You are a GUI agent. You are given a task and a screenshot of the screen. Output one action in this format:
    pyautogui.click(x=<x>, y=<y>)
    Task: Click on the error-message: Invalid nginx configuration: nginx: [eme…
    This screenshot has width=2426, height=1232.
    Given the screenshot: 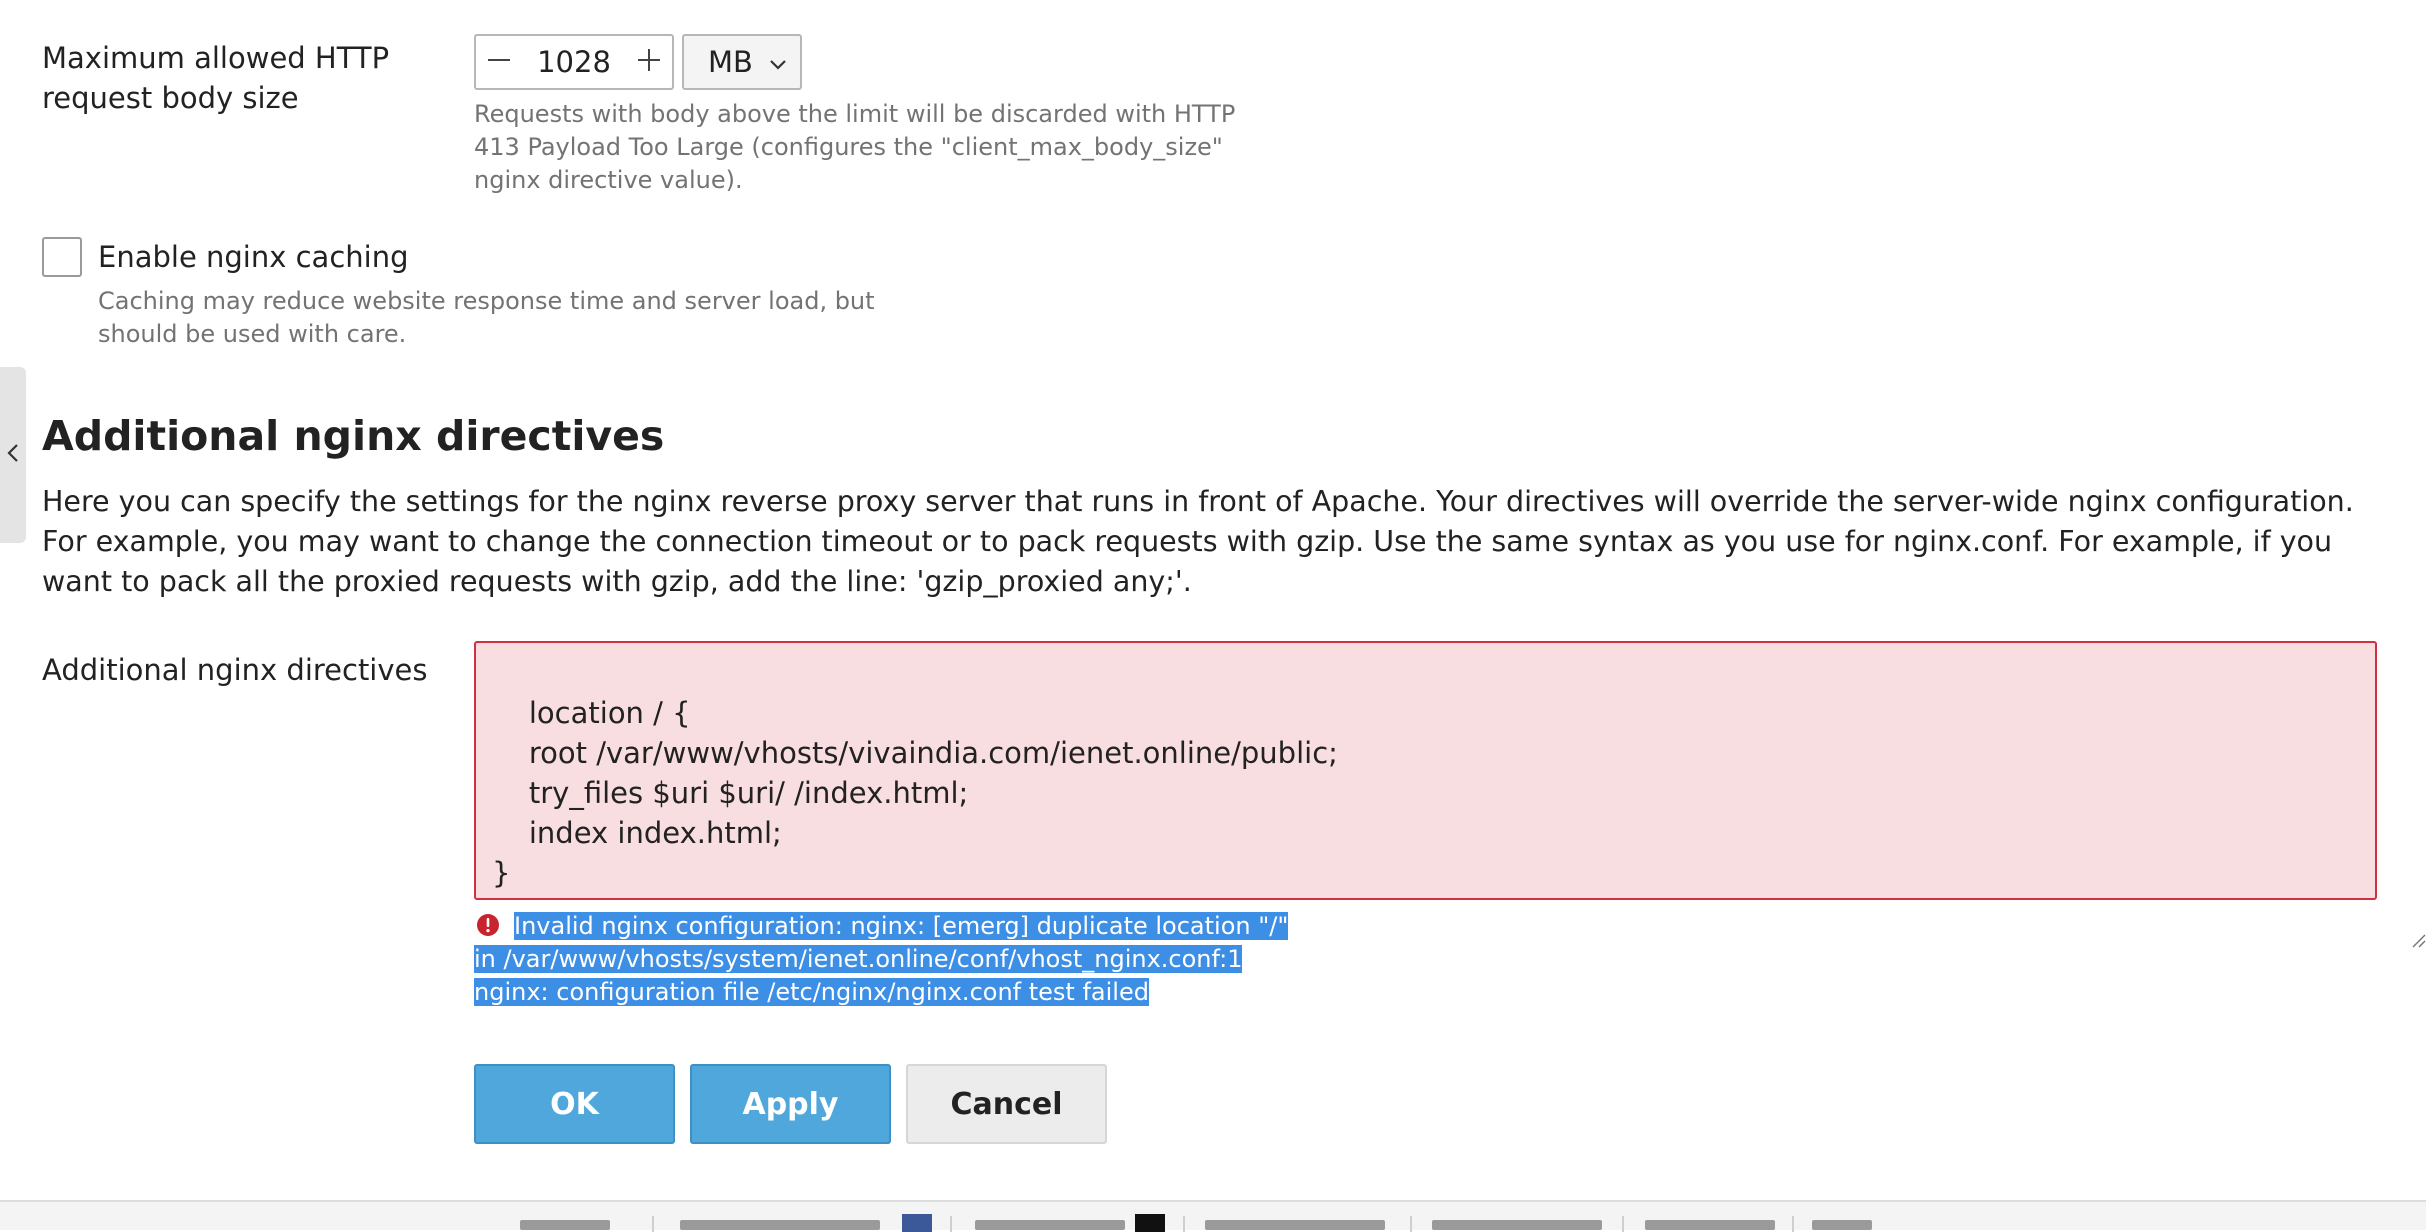 What is the action you would take?
    pyautogui.click(x=881, y=959)
    